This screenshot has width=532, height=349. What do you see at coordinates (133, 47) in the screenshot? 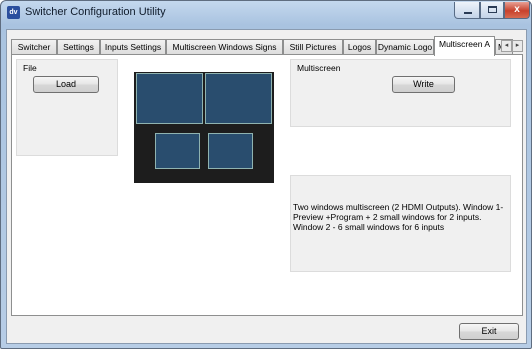
I see `tab-inputs-settings: Inputs Settings` at bounding box center [133, 47].